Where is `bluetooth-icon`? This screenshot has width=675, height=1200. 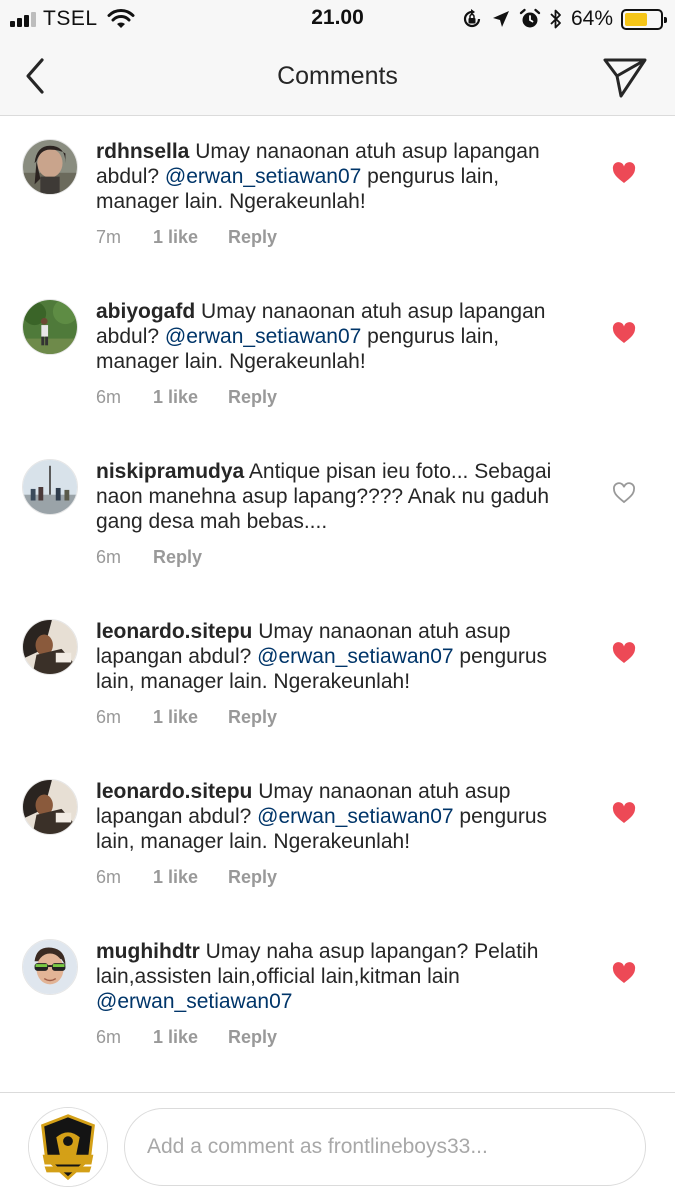
bluetooth-icon is located at coordinates (555, 19).